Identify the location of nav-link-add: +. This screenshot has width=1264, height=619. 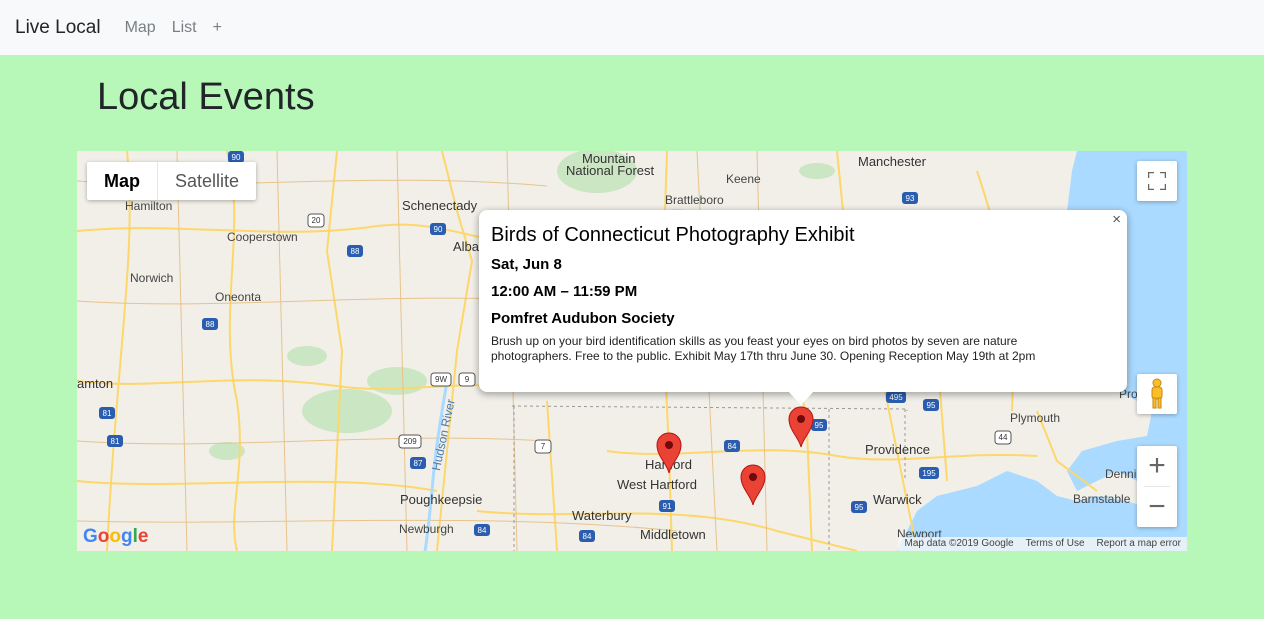
(217, 28).